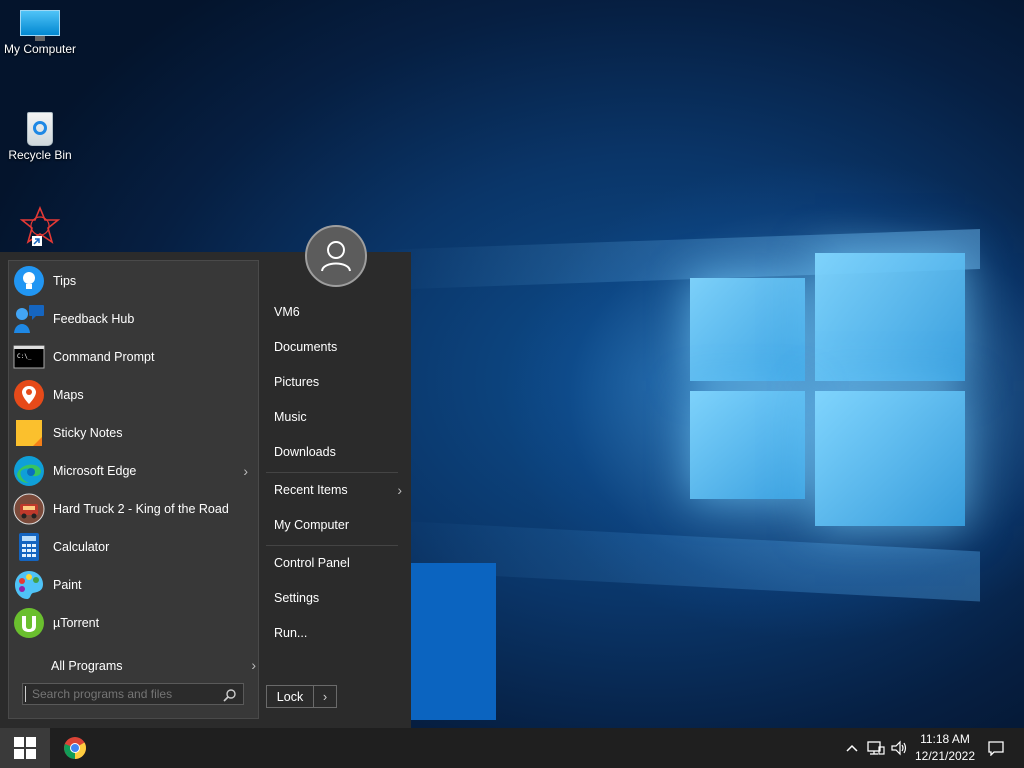 The width and height of the screenshot is (1024, 768). Describe the element at coordinates (338, 452) in the screenshot. I see `start-right-item-downloads: Downloads` at that location.